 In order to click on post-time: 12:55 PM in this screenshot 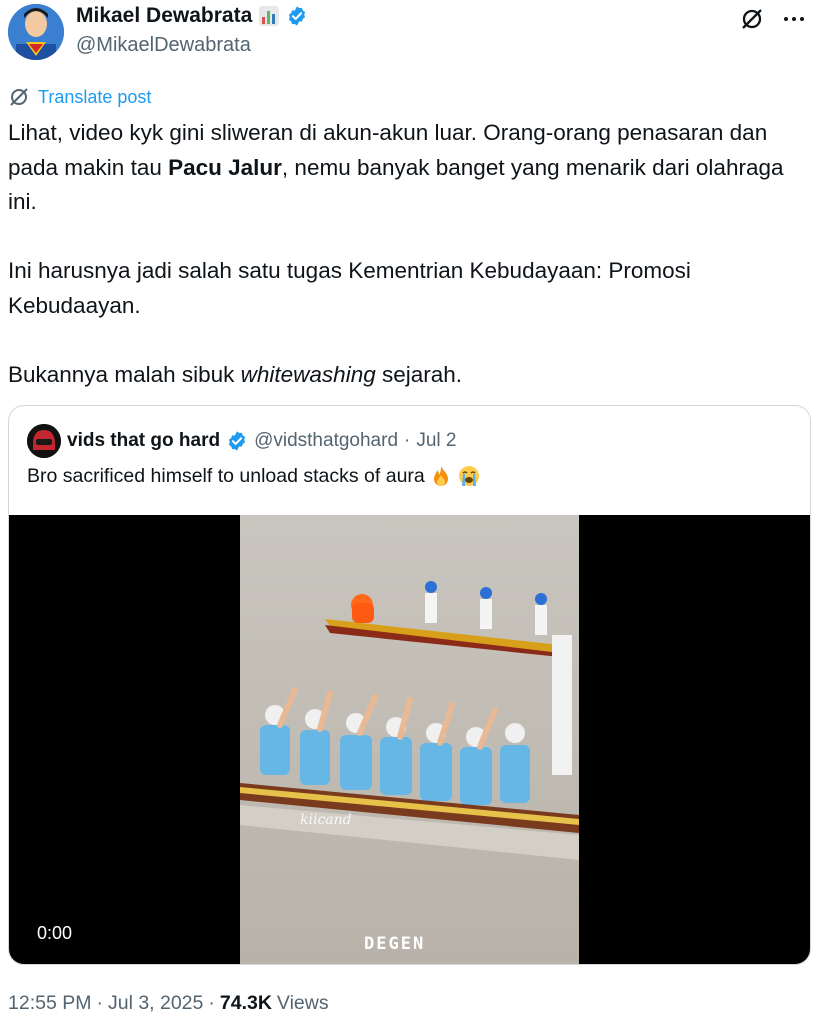, I will do `click(49, 1003)`.